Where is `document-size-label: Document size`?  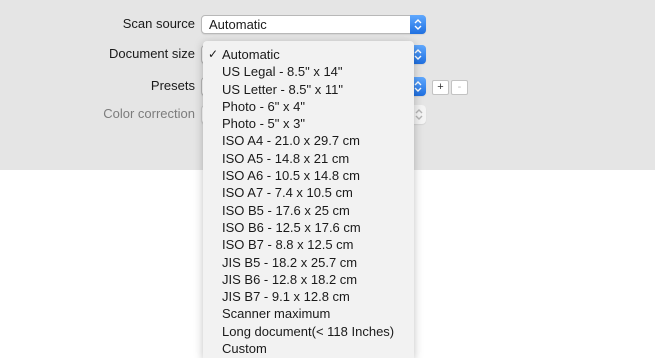 document-size-label: Document size is located at coordinates (152, 53).